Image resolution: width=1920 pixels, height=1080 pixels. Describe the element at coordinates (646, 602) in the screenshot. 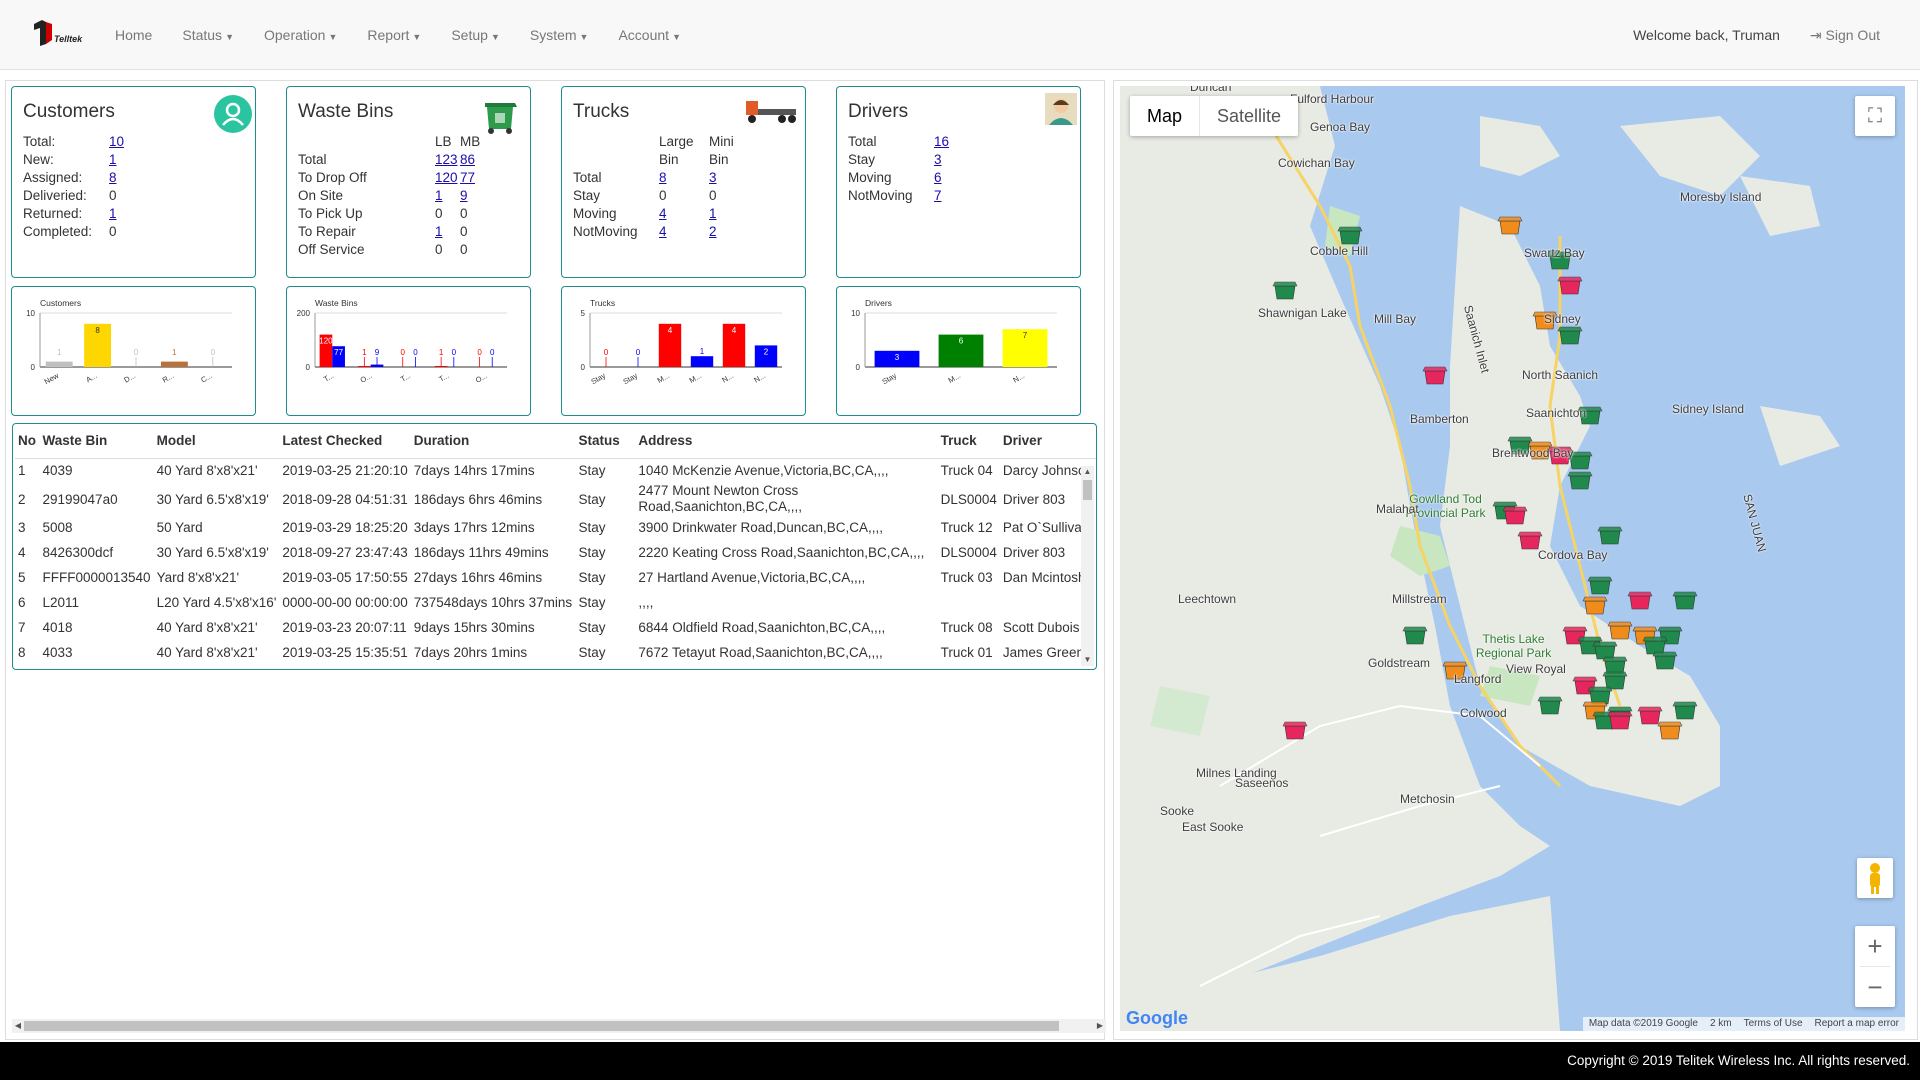

I see `table-cell: ,,,,` at that location.